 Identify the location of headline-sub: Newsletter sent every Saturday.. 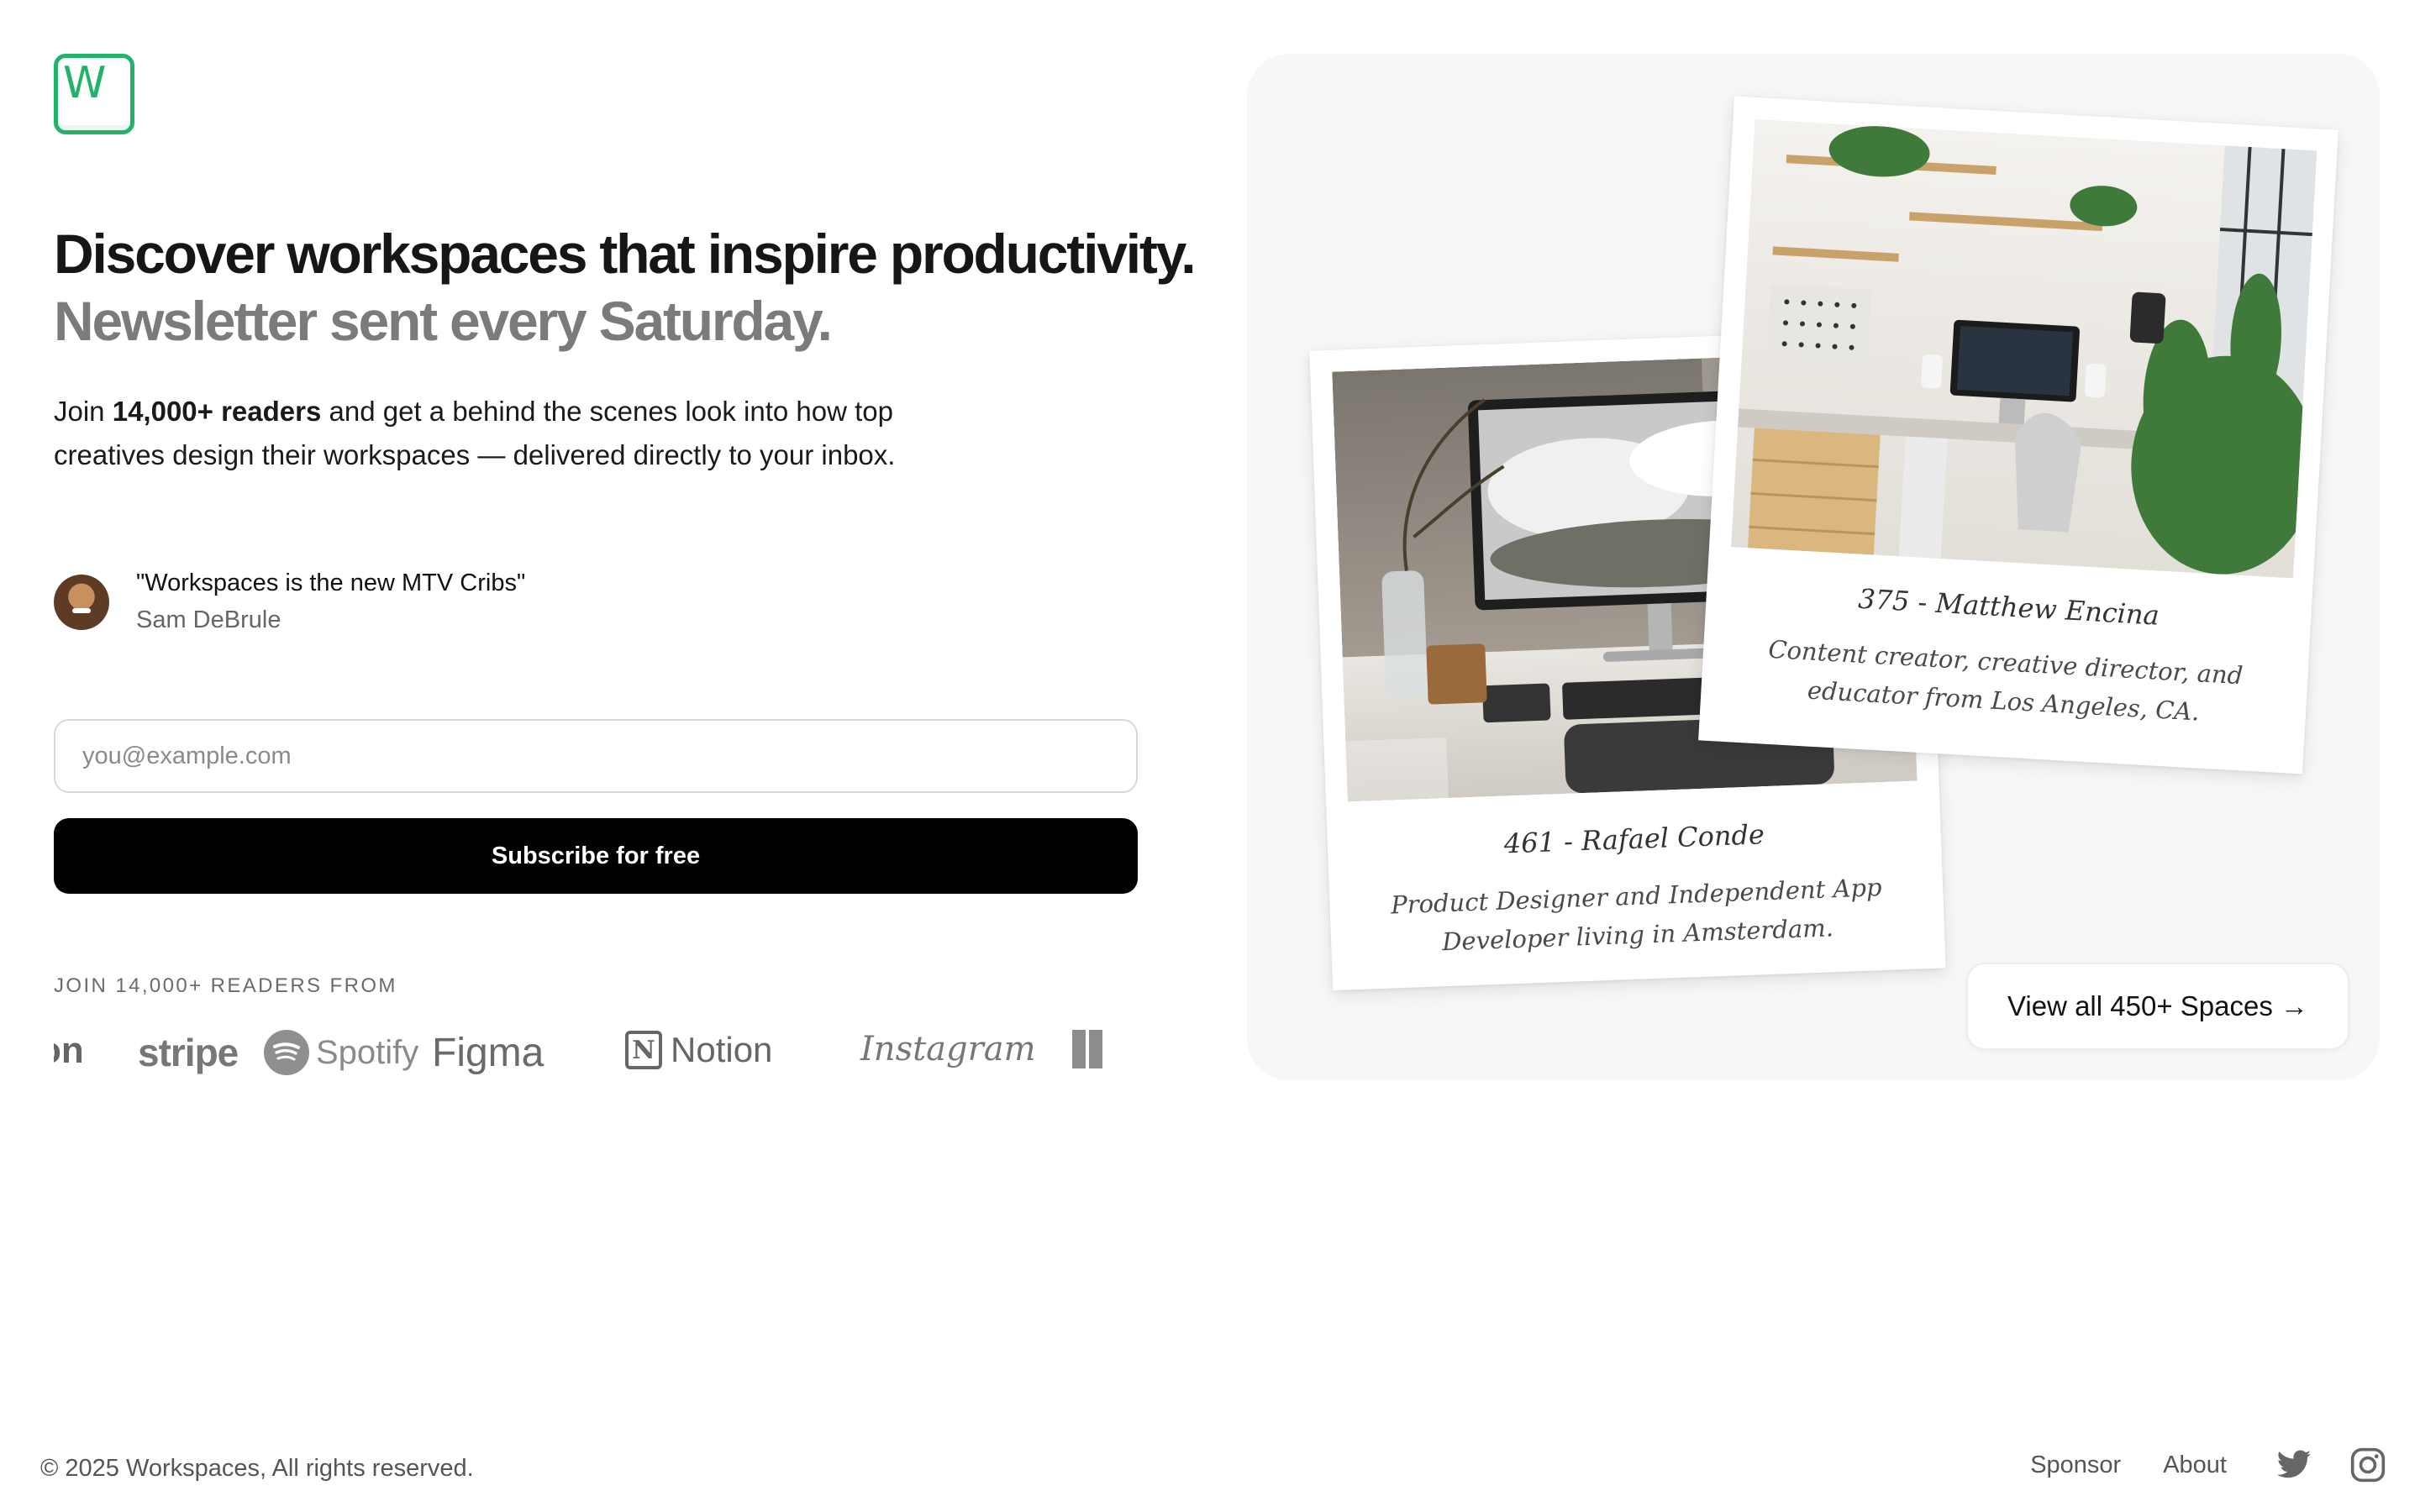
(443, 321).